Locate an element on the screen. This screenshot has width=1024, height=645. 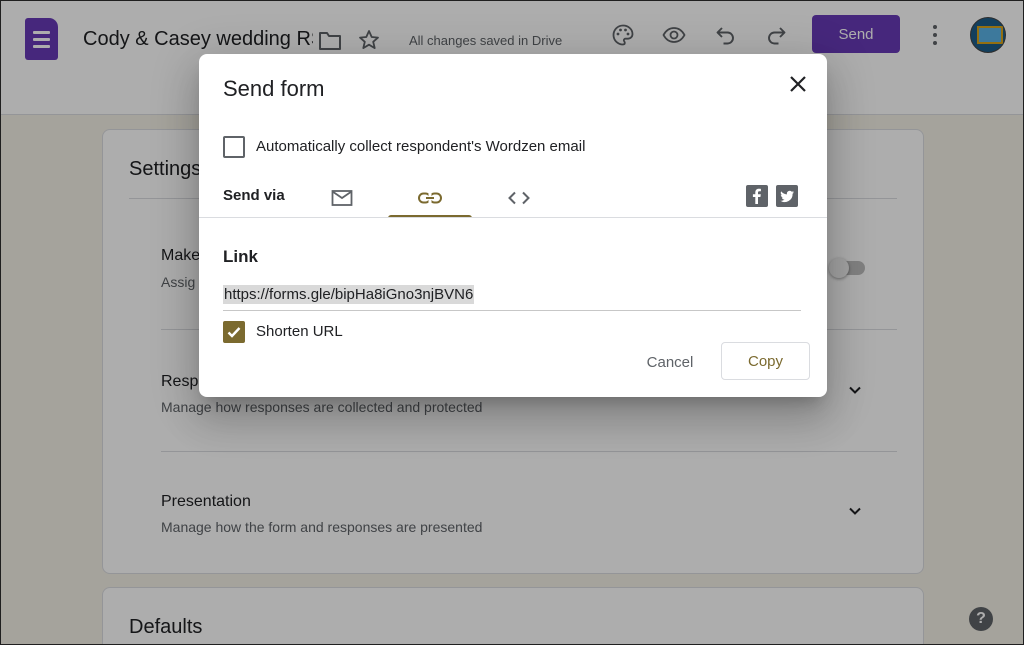
tab-email is located at coordinates (342, 198).